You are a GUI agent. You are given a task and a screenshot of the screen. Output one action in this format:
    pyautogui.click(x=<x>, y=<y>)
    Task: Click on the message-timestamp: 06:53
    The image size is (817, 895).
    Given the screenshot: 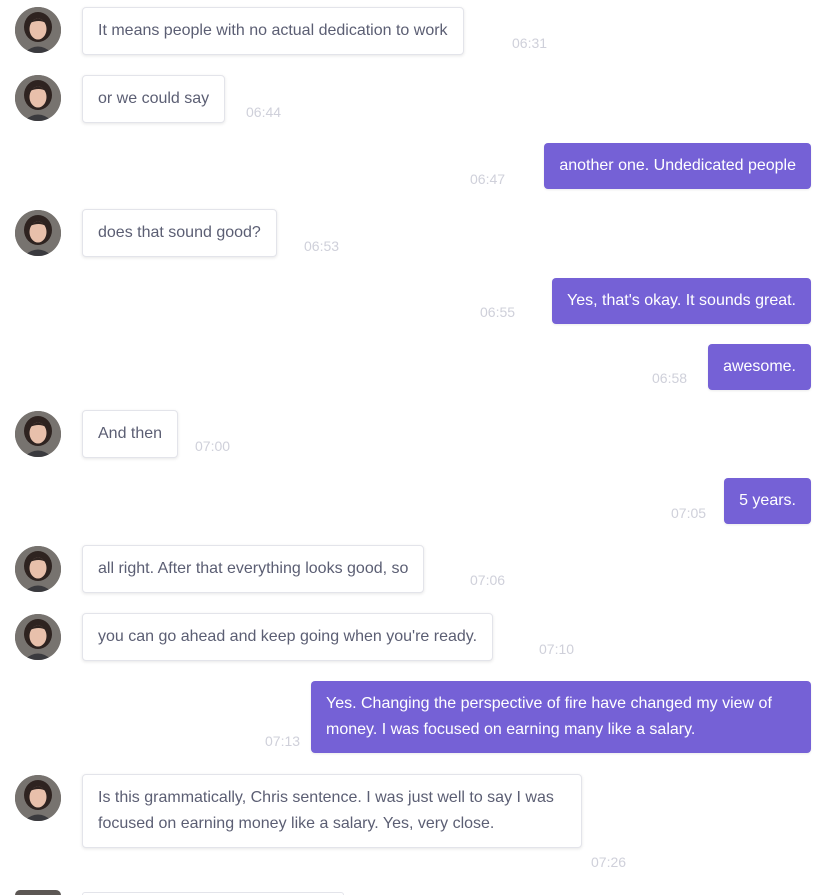 What is the action you would take?
    pyautogui.click(x=322, y=246)
    